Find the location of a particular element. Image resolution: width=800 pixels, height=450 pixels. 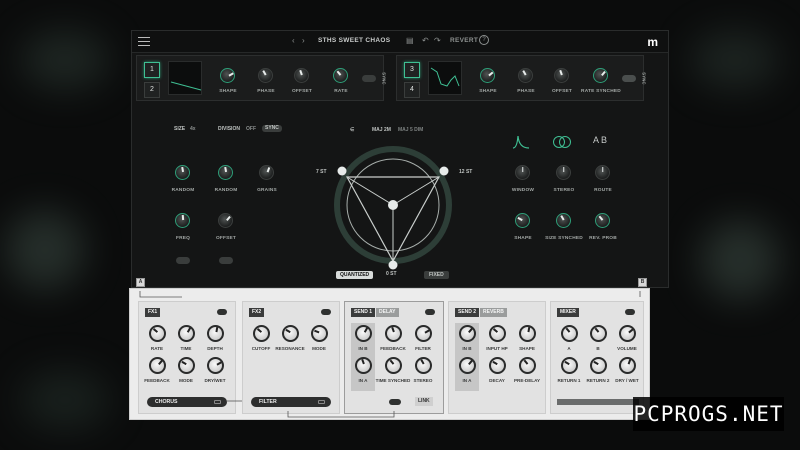

lfo-rate-knob is located at coordinates (340, 75).